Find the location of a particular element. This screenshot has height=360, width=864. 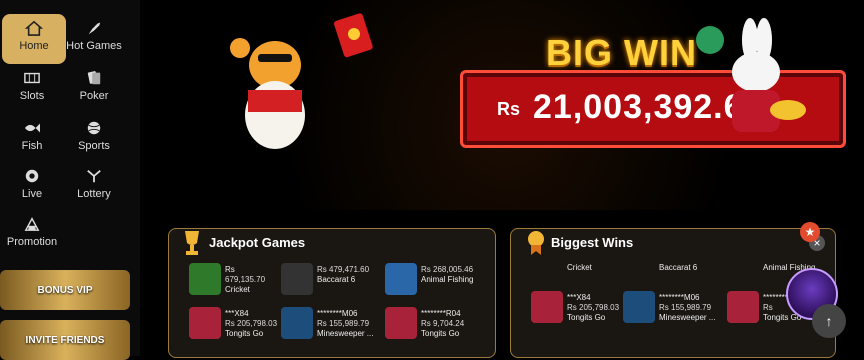

bonus-vip-label: BONUS VIP is located at coordinates (65, 290).